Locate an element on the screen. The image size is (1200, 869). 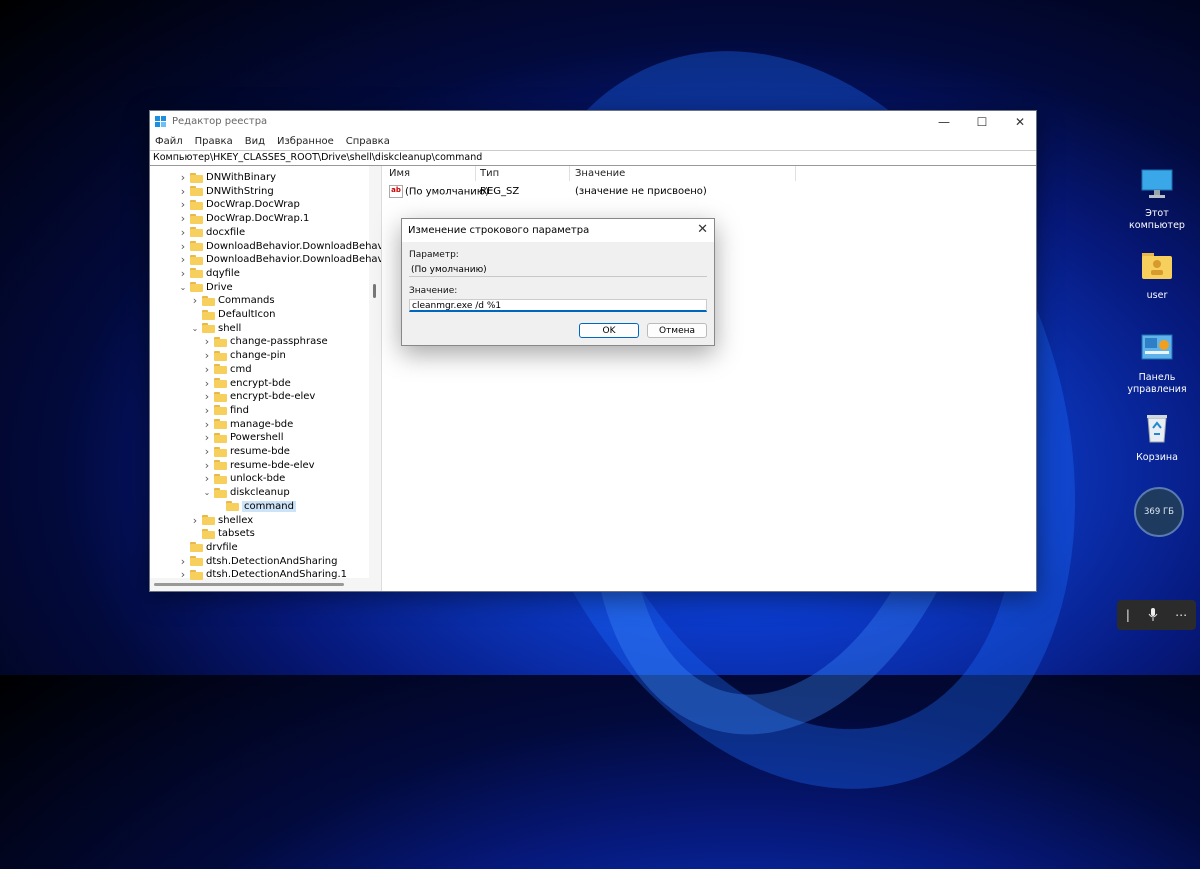
minimize-button: — is located at coordinates (944, 122).